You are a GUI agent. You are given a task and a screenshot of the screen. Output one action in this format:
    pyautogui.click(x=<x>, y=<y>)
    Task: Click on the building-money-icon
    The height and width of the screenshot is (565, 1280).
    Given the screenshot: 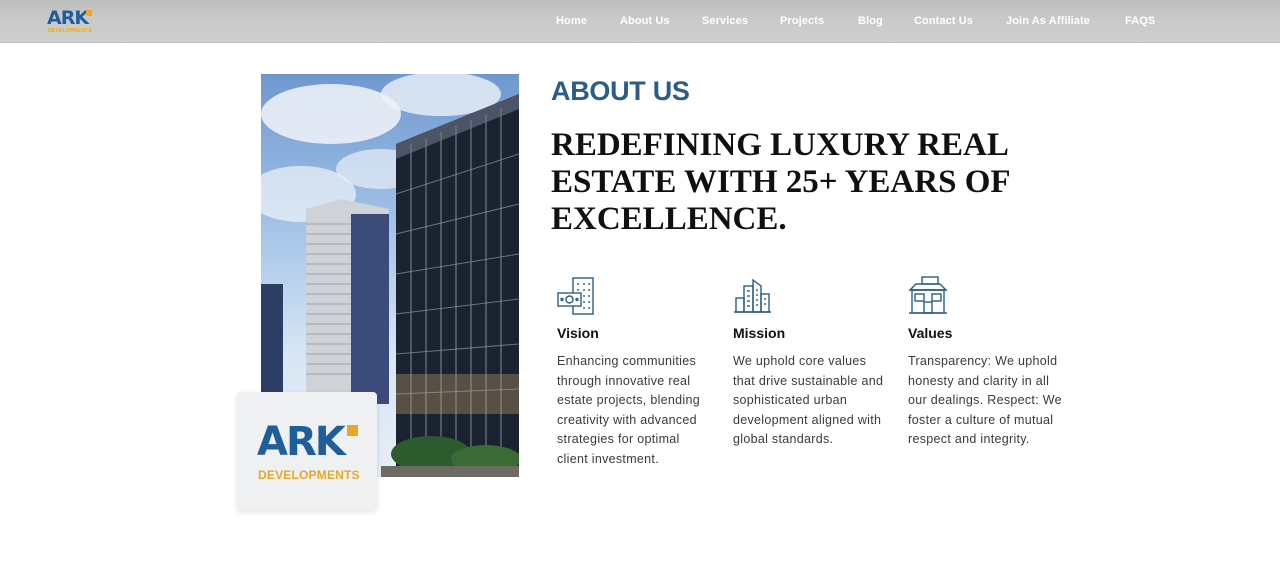 What is the action you would take?
    pyautogui.click(x=577, y=296)
    